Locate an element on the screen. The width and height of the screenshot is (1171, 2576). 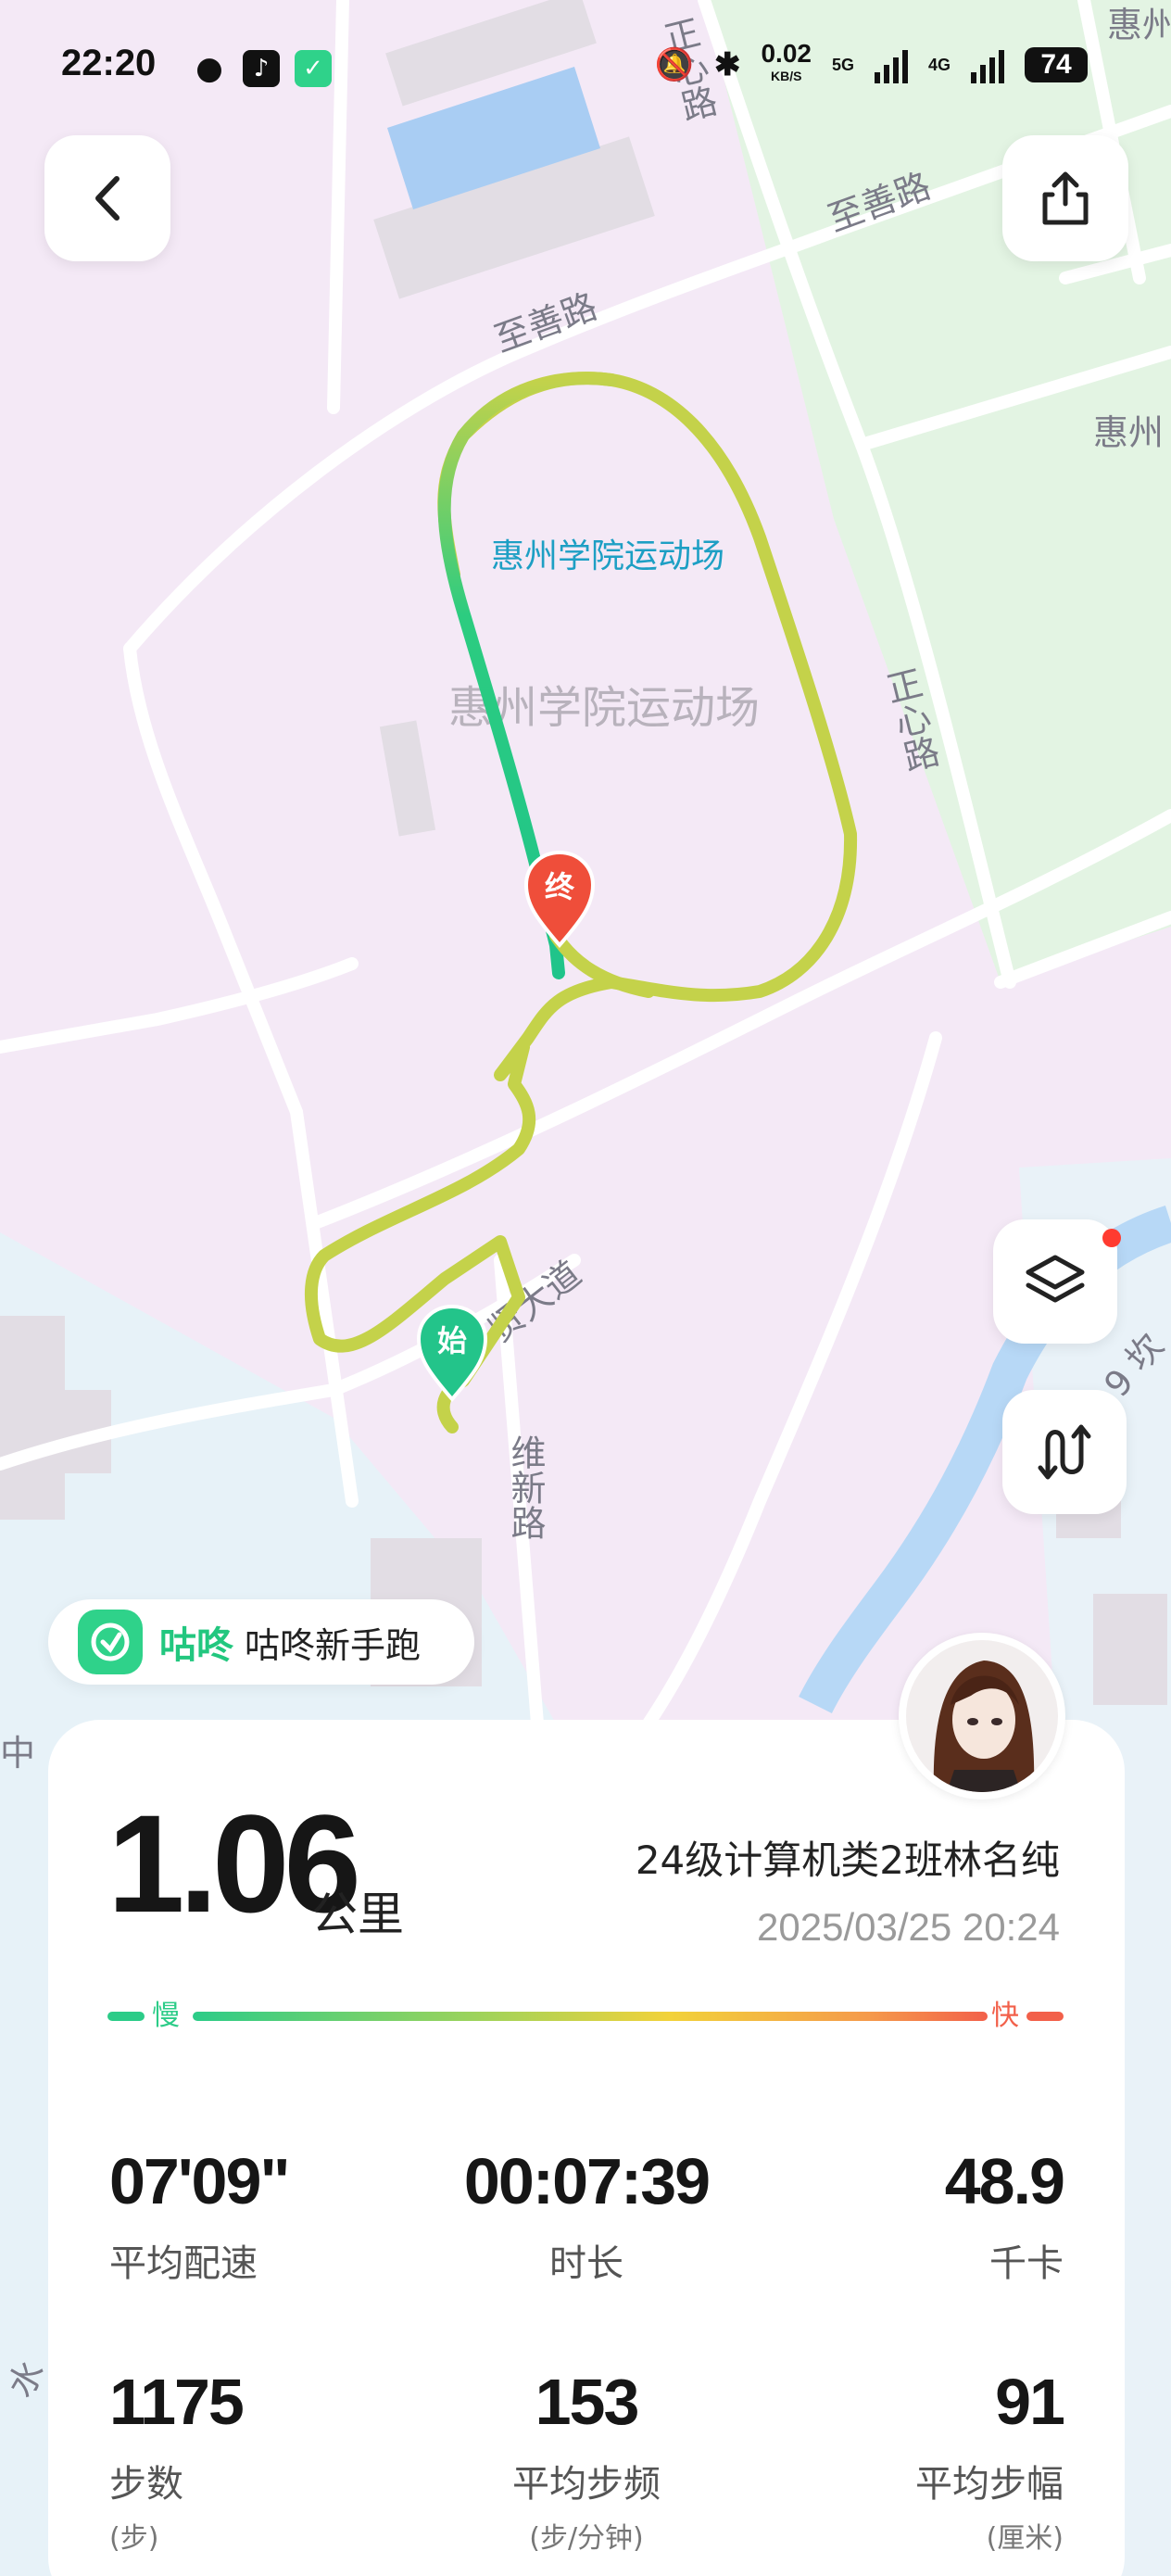
stat-duration: 00:07:39 时长 is located at coordinates (587, 2215).